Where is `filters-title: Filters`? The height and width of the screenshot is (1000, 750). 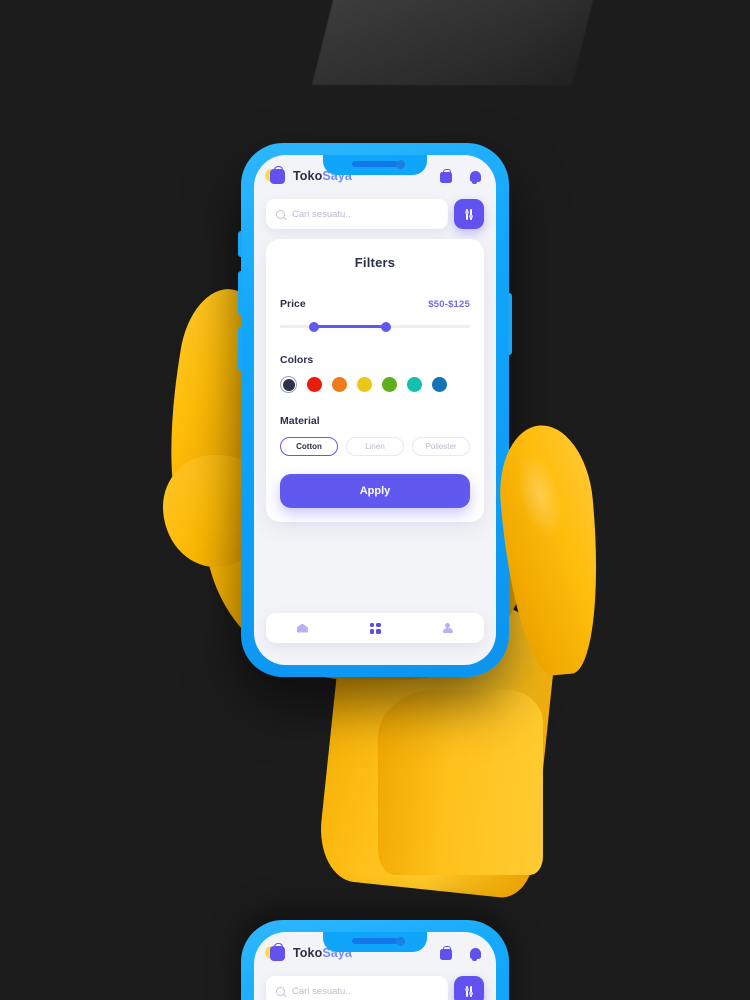
filters-title: Filters is located at coordinates (375, 262).